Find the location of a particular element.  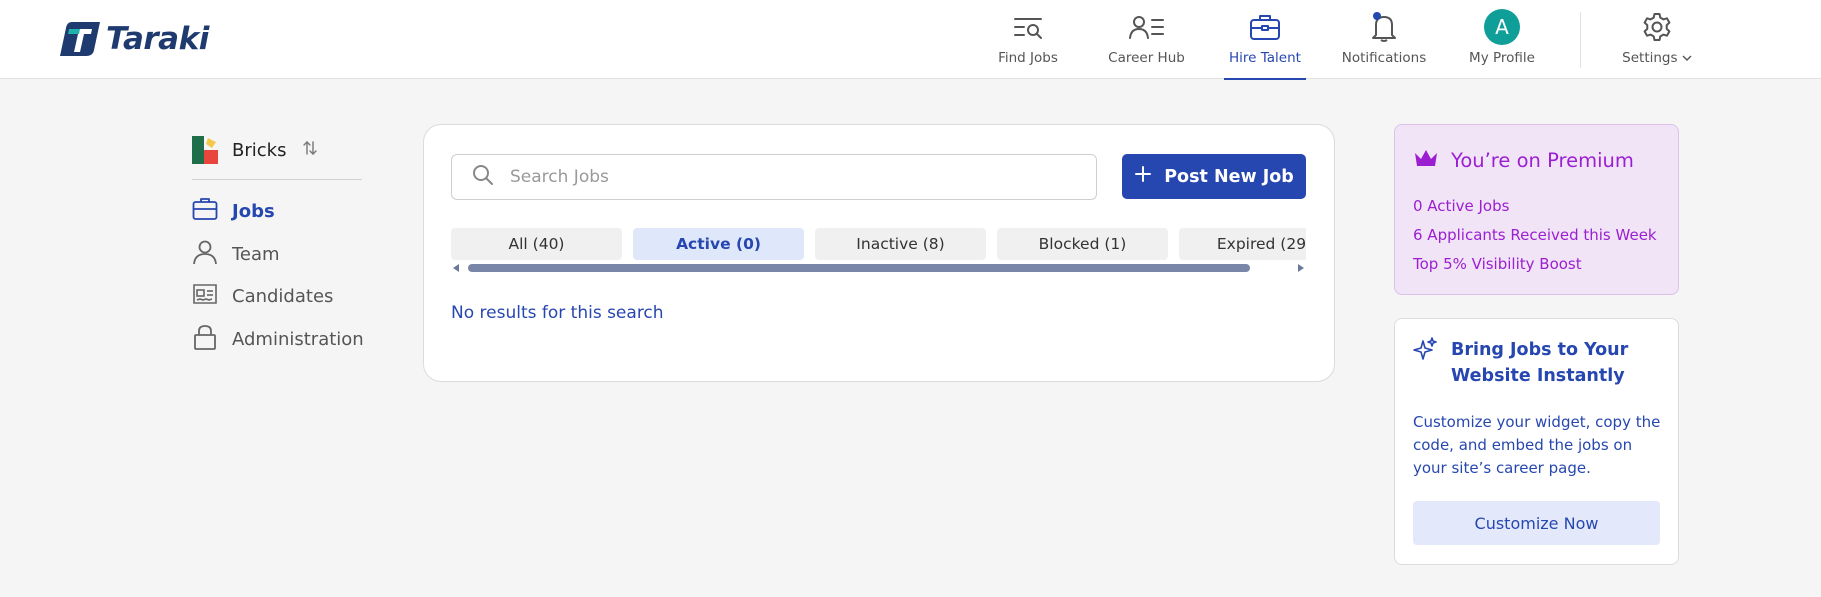

sidebar-item-jobs: Jobs is located at coordinates (233, 211).